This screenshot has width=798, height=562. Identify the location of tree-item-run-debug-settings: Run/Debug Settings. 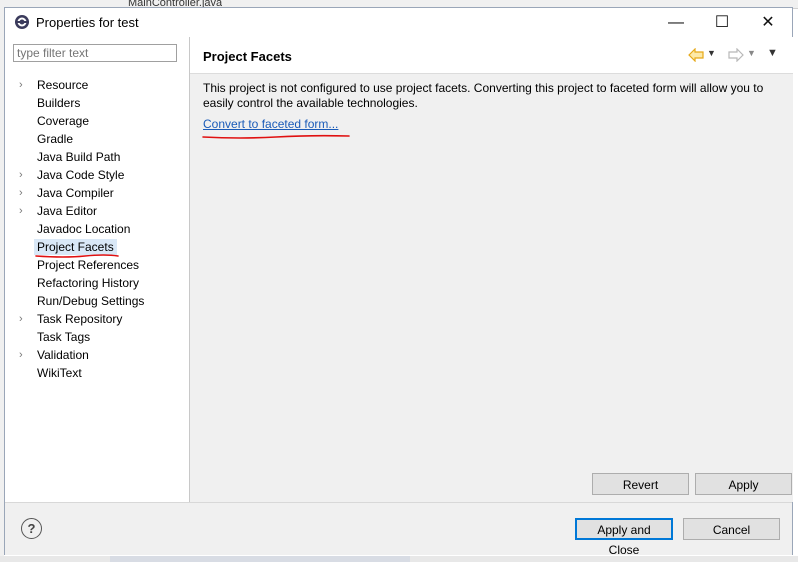
(97, 301).